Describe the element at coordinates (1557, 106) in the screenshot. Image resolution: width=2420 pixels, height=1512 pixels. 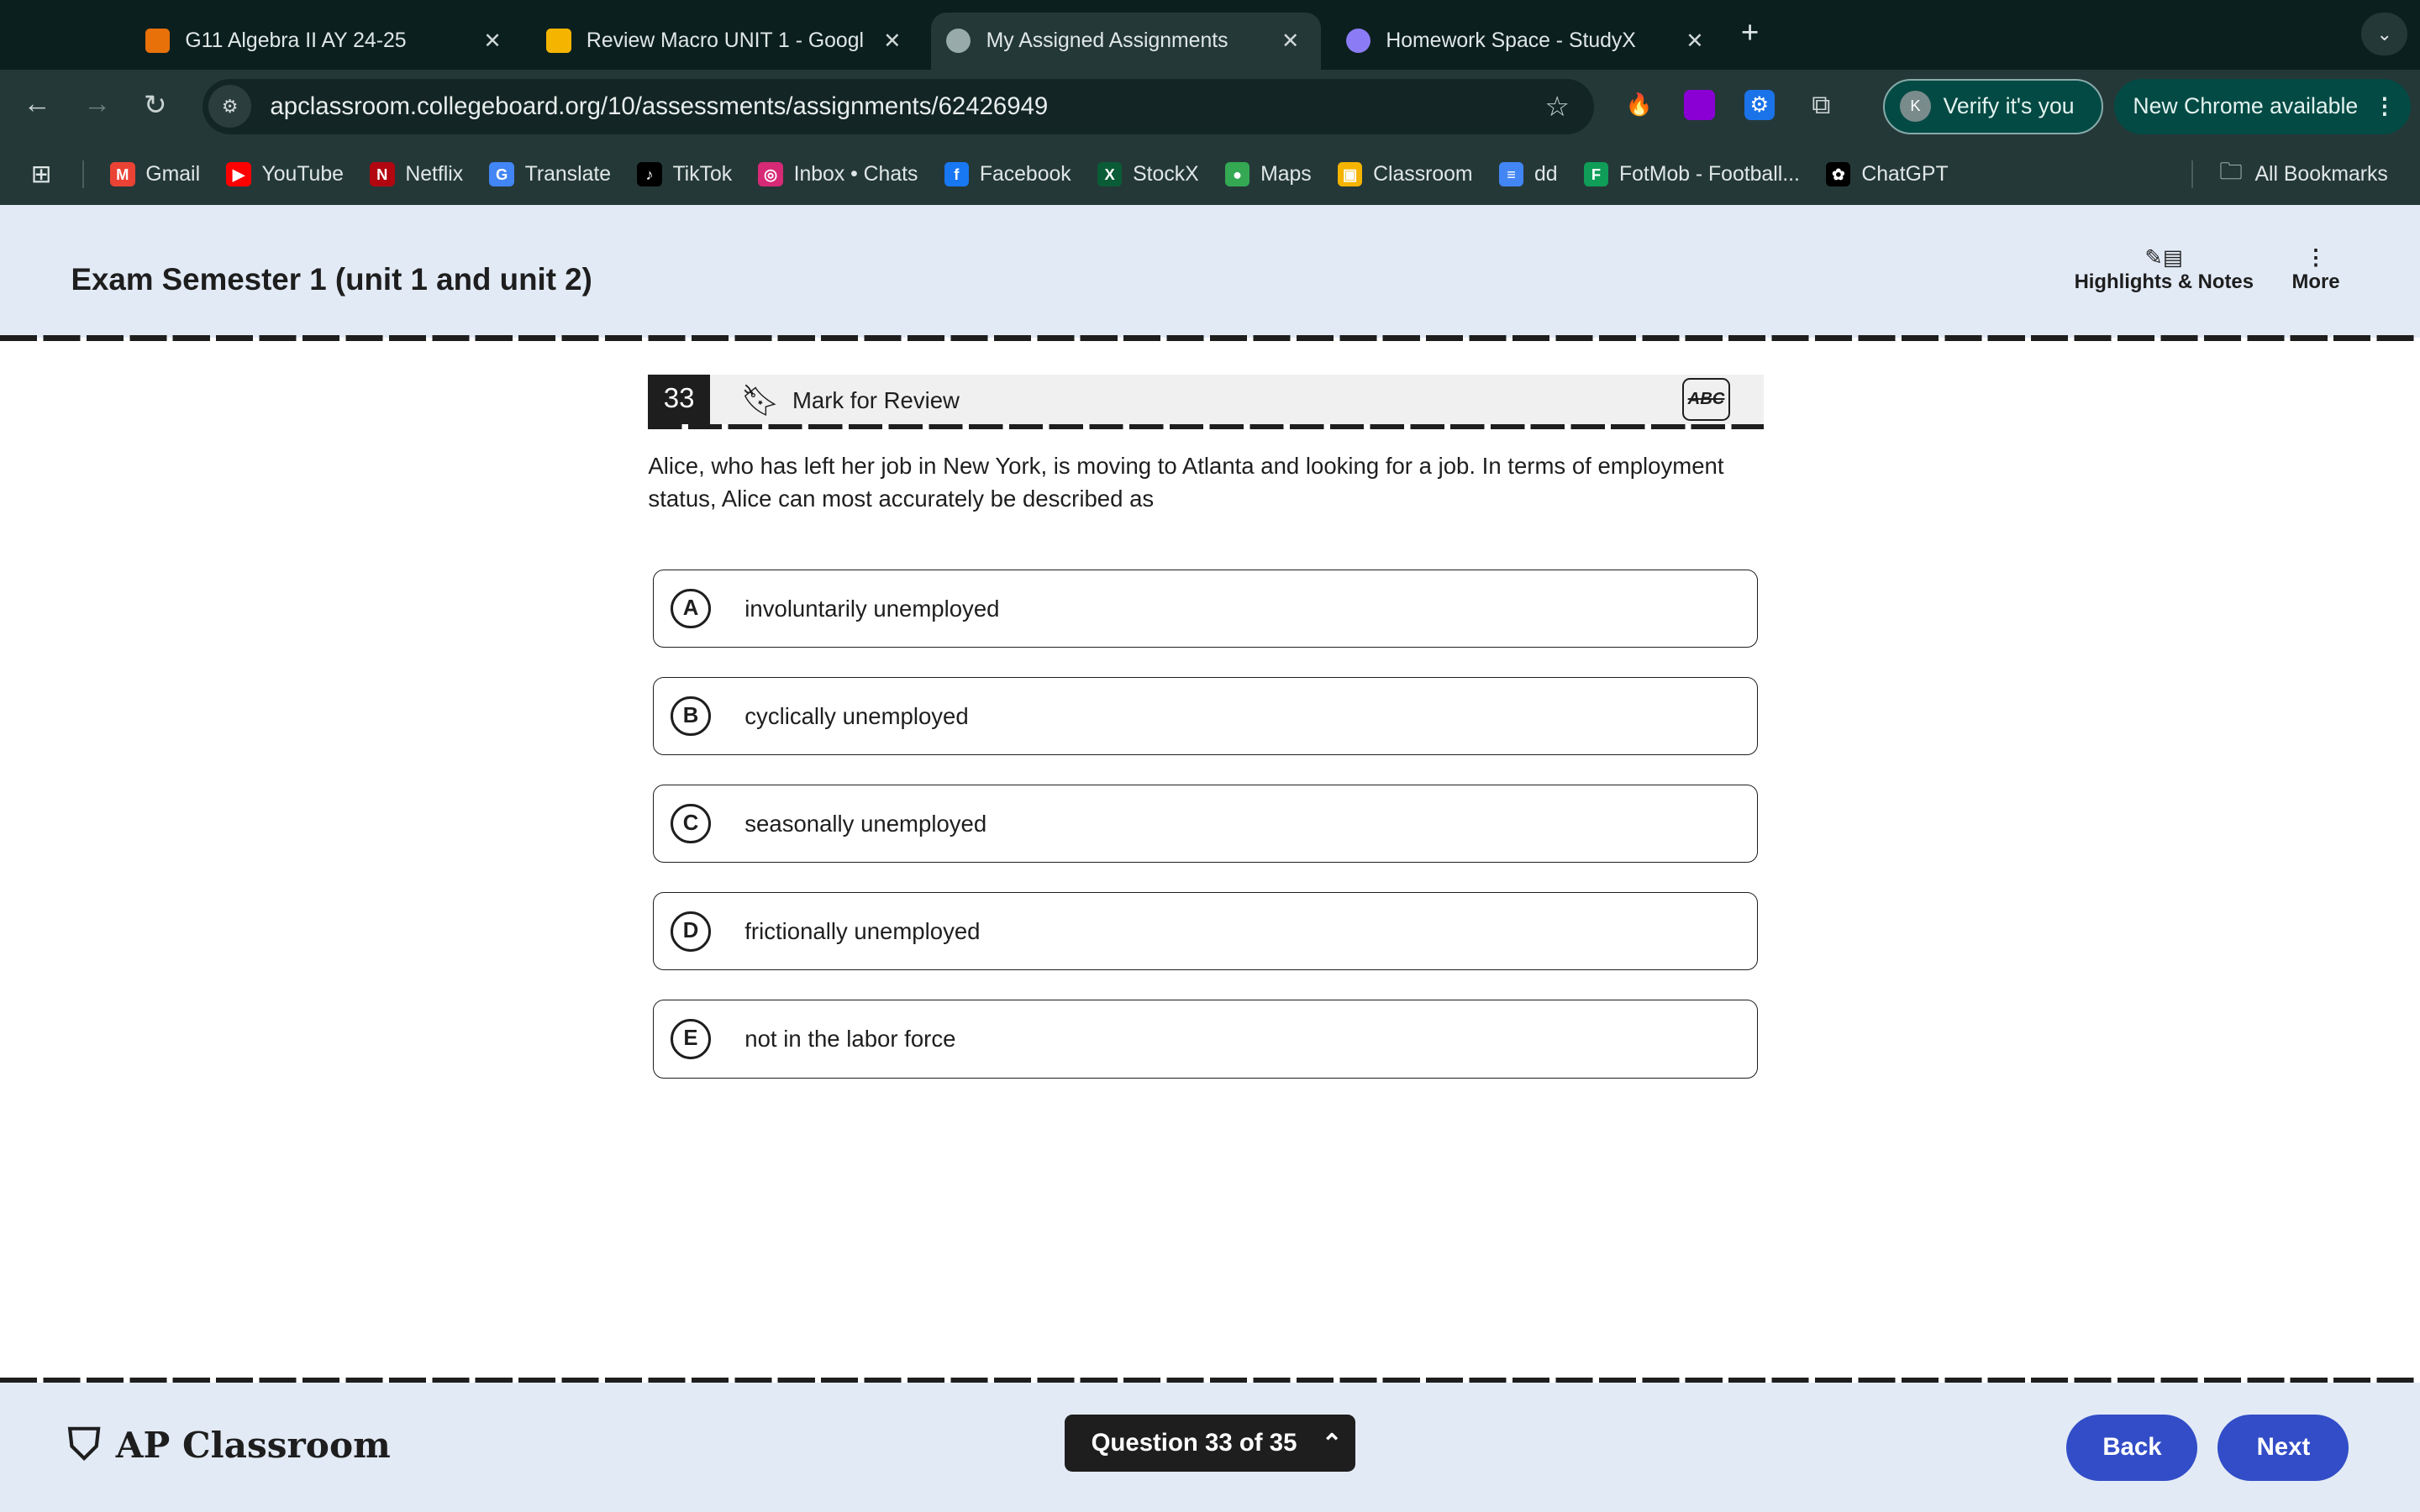
I see `bookmark-star-icon: ☆` at that location.